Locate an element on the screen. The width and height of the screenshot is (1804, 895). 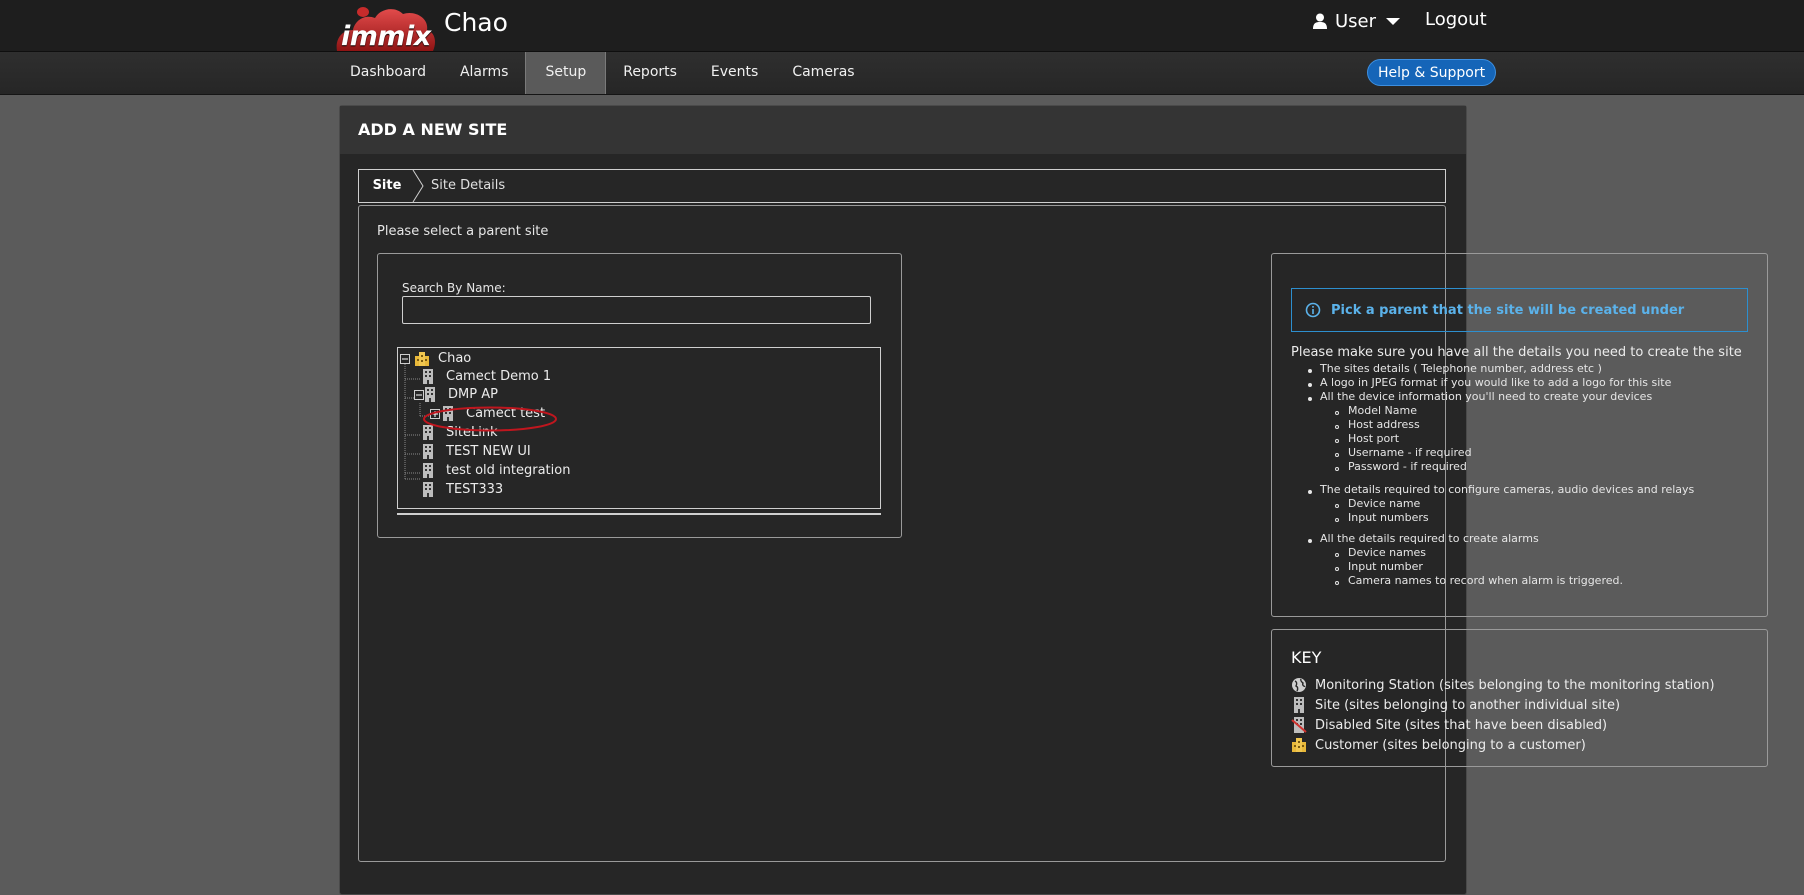
key-title: KEY is located at coordinates (1306, 657).